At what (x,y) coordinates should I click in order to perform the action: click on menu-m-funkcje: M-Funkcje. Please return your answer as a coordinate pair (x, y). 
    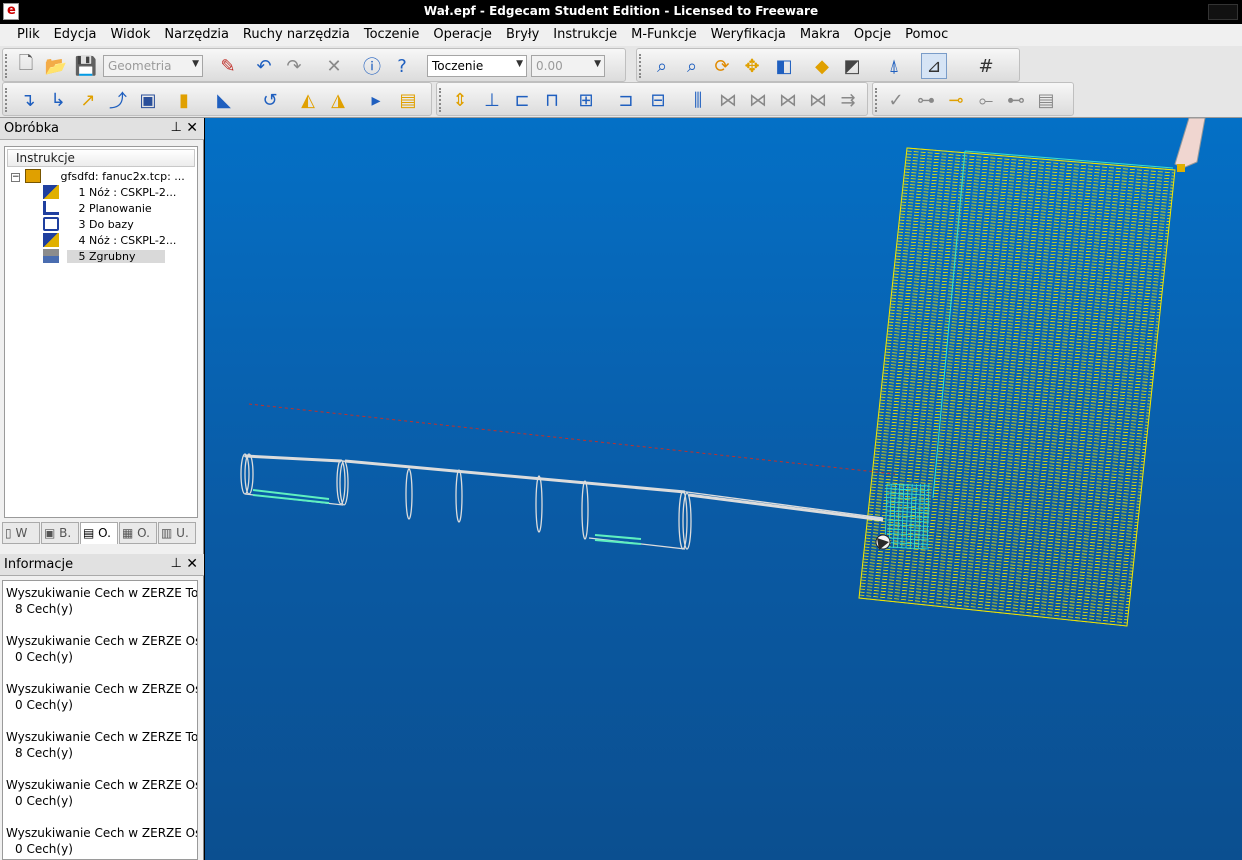
    Looking at the image, I should click on (663, 35).